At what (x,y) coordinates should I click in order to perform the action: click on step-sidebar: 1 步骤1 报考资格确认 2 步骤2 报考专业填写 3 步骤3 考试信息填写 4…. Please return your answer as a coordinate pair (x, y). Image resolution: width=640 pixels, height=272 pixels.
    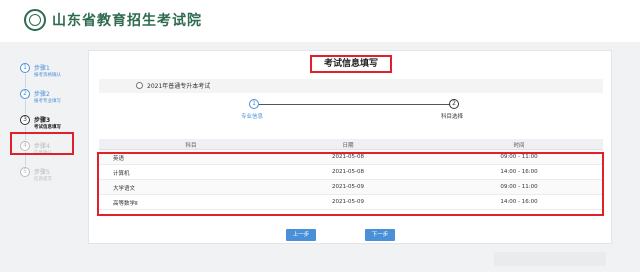
    Looking at the image, I should click on (45, 127).